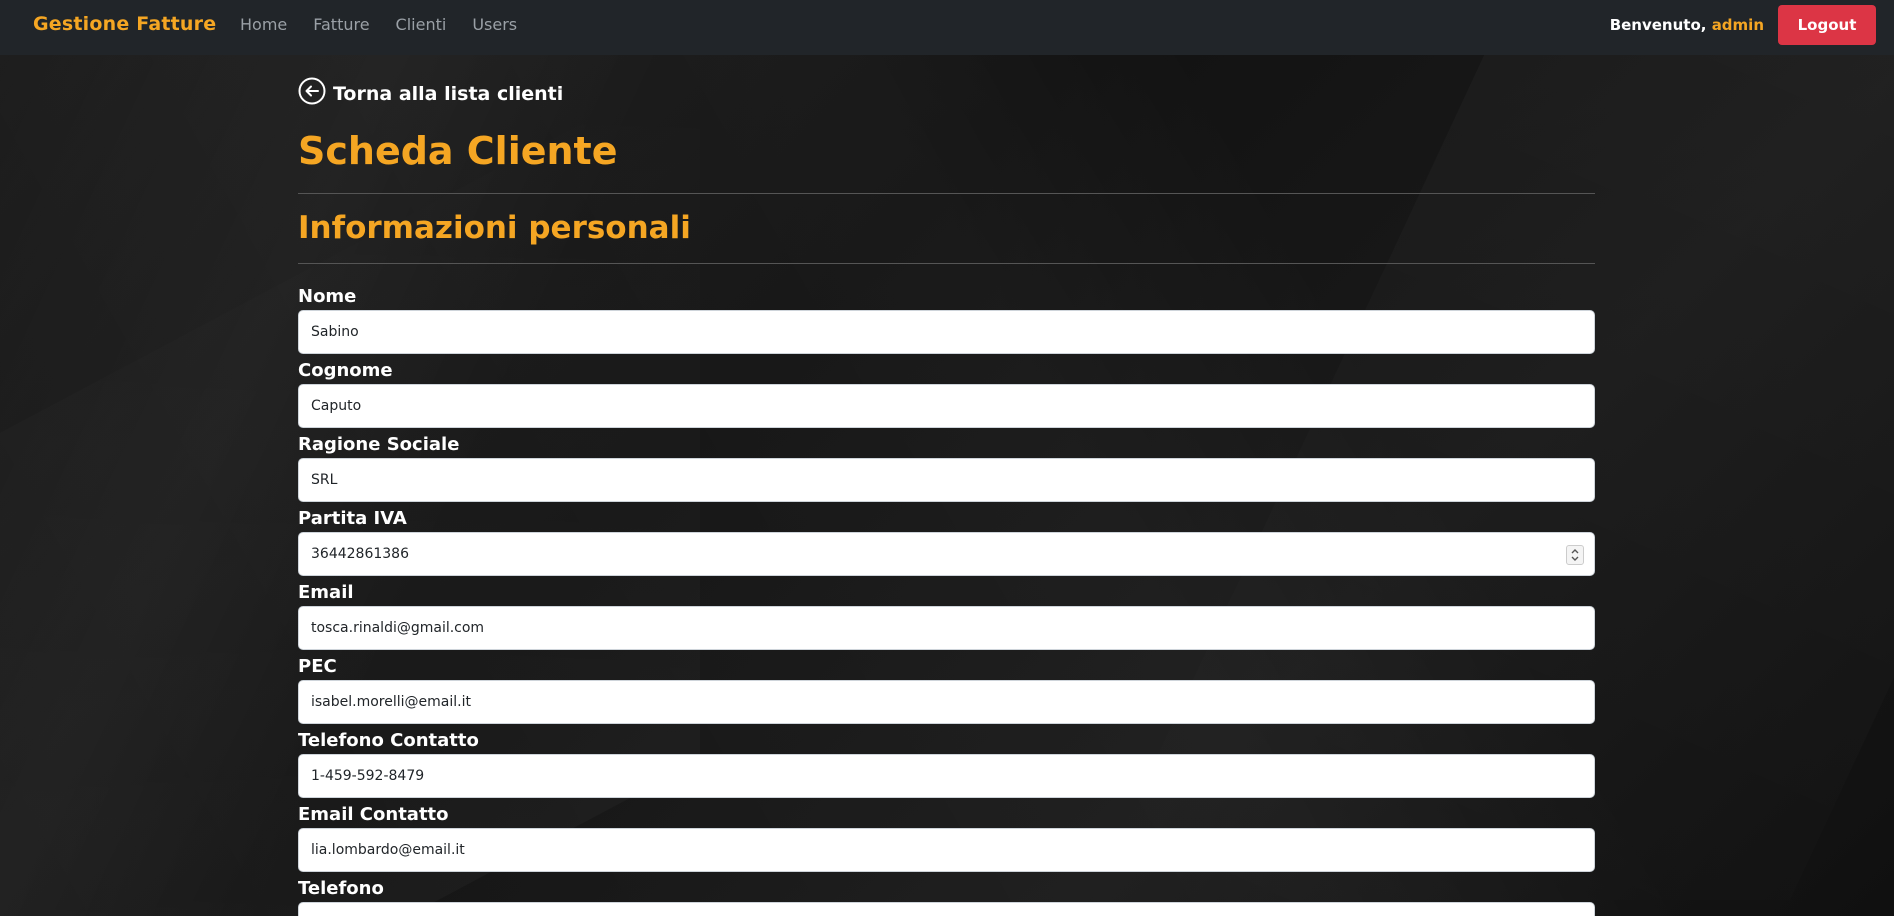 This screenshot has height=916, width=1894. I want to click on field-label: Partita IVA, so click(352, 518).